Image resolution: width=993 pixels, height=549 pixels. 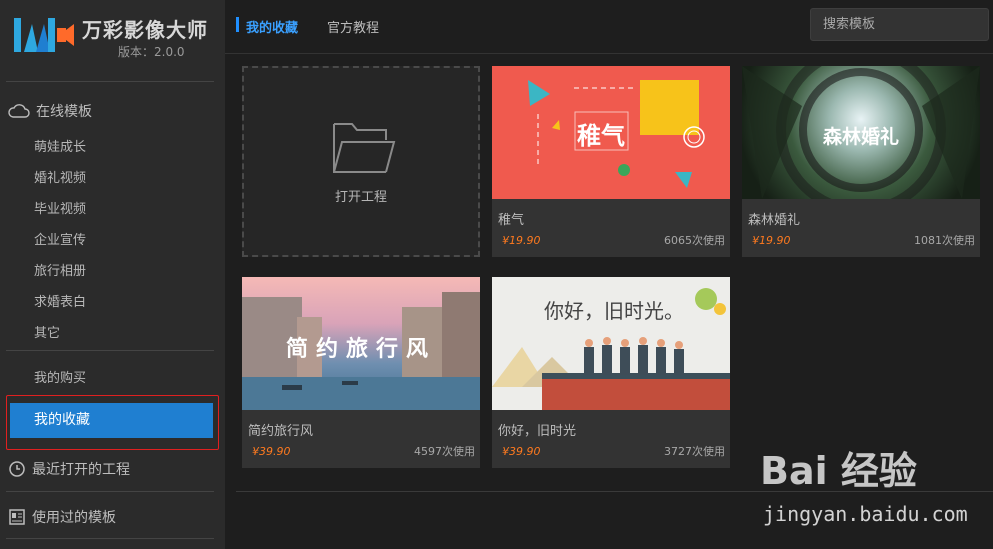 What do you see at coordinates (60, 238) in the screenshot?
I see `sidebar-item-enterprise: 企业宣传` at bounding box center [60, 238].